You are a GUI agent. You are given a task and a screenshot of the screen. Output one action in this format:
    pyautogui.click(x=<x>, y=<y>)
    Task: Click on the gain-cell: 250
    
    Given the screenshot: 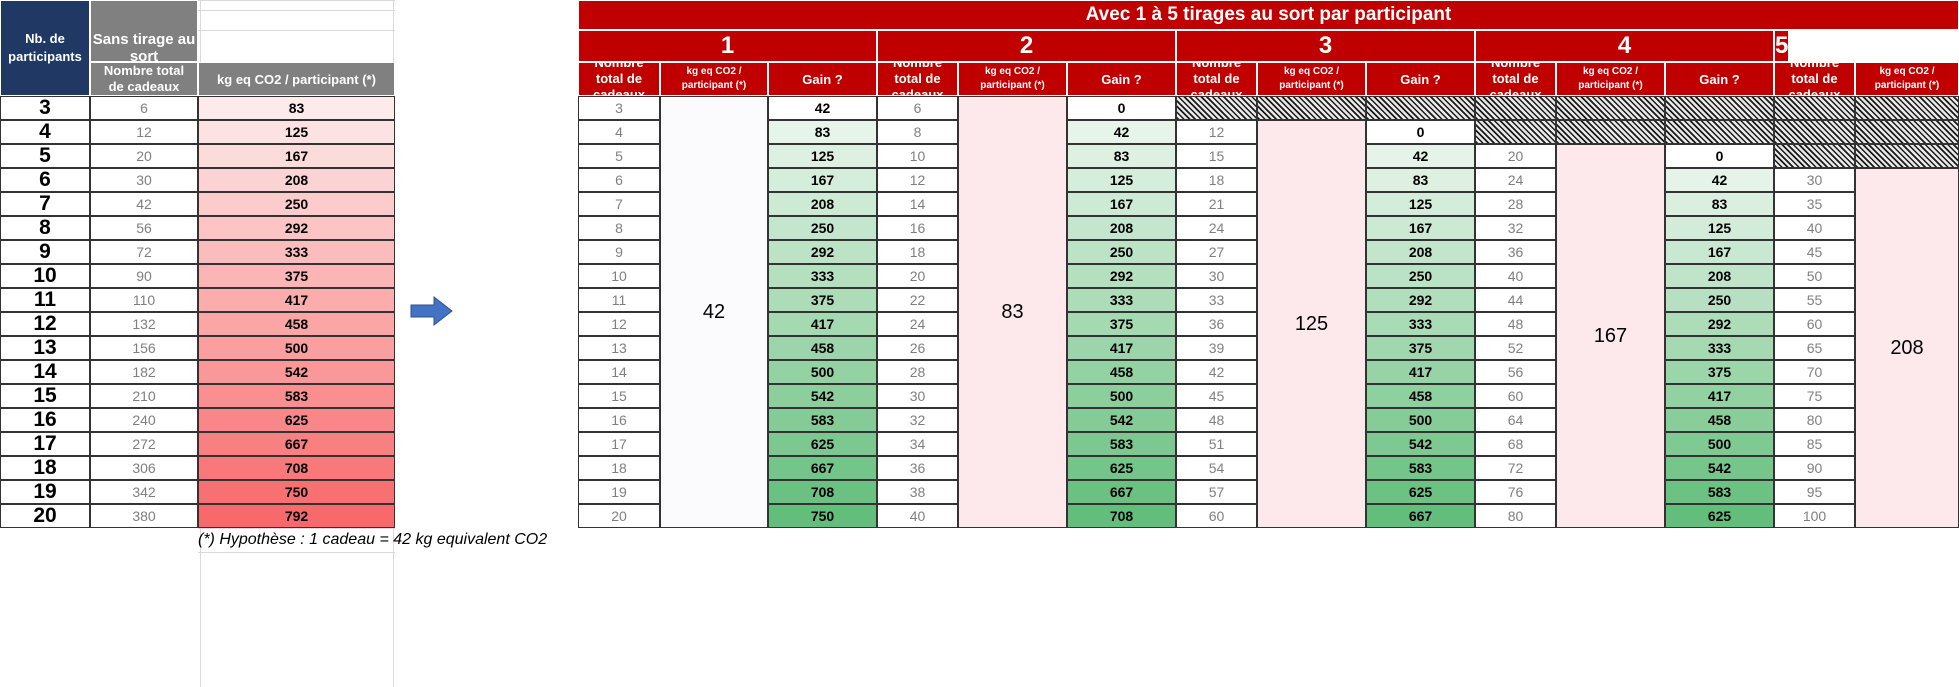 What is the action you would take?
    pyautogui.click(x=1121, y=252)
    